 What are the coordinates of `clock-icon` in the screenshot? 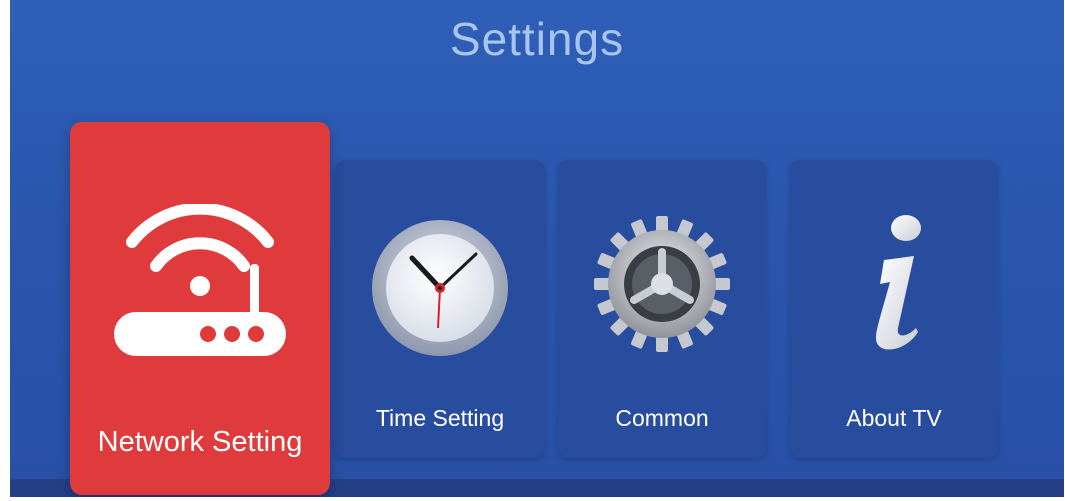 It's located at (440, 288).